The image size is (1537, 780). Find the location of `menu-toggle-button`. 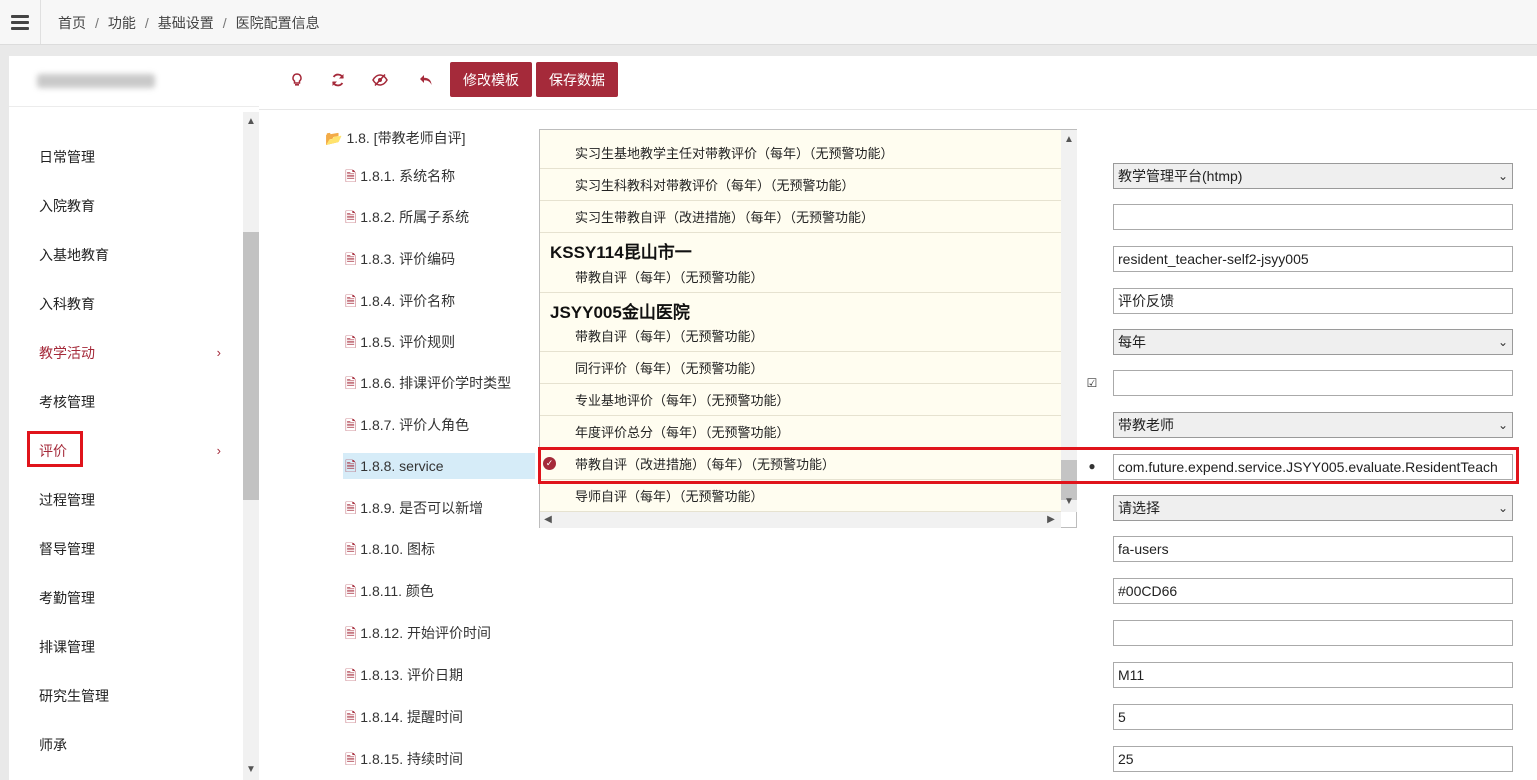

menu-toggle-button is located at coordinates (20, 22).